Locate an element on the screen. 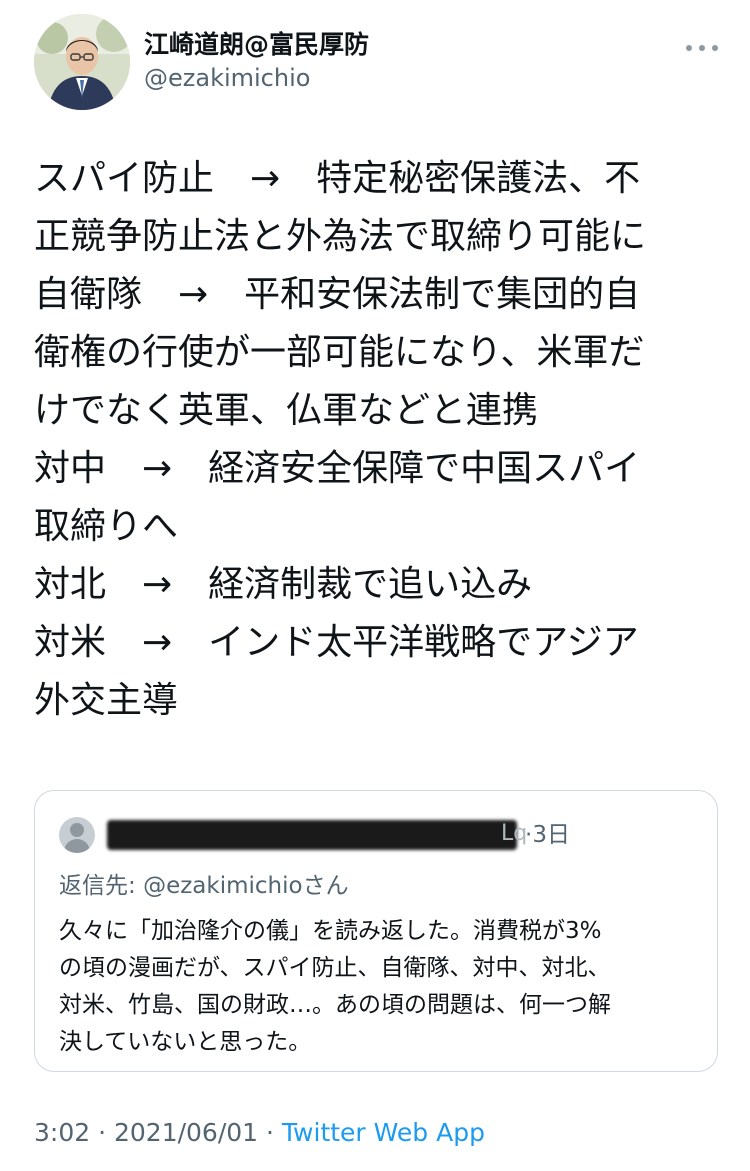 Image resolution: width=750 pixels, height=1171 pixels. tweet-line: 正競争防止法と外為法で取締り可能に is located at coordinates (340, 236).